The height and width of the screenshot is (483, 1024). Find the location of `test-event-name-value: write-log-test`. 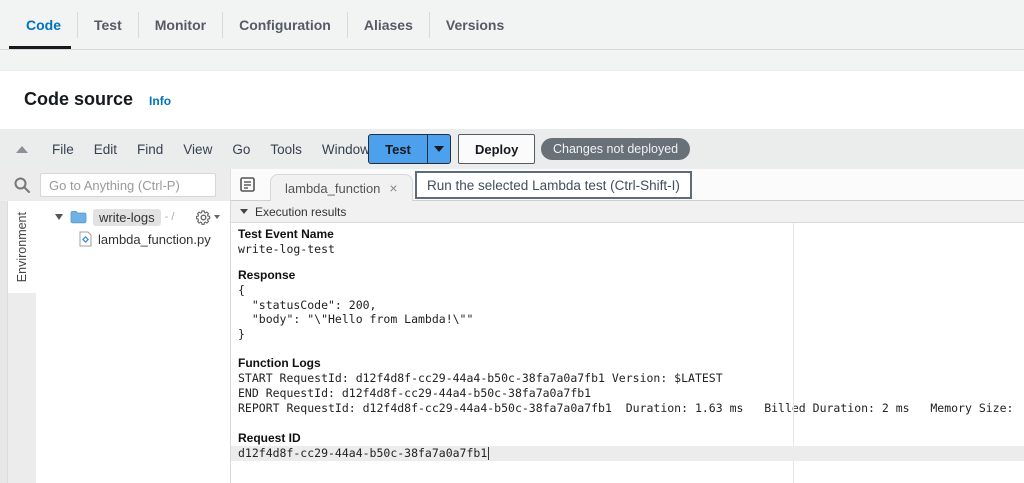

test-event-name-value: write-log-test is located at coordinates (286, 249).